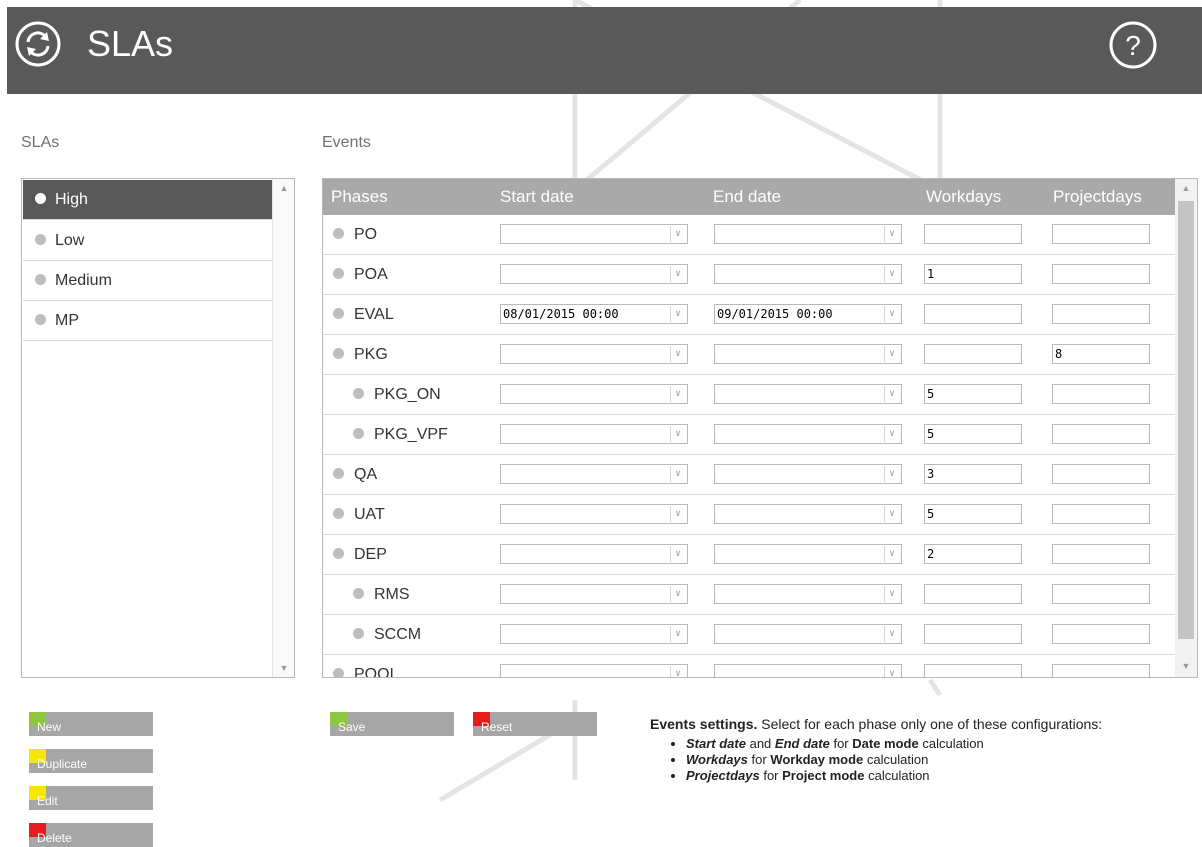  What do you see at coordinates (91, 798) in the screenshot?
I see `edit-button: Edit` at bounding box center [91, 798].